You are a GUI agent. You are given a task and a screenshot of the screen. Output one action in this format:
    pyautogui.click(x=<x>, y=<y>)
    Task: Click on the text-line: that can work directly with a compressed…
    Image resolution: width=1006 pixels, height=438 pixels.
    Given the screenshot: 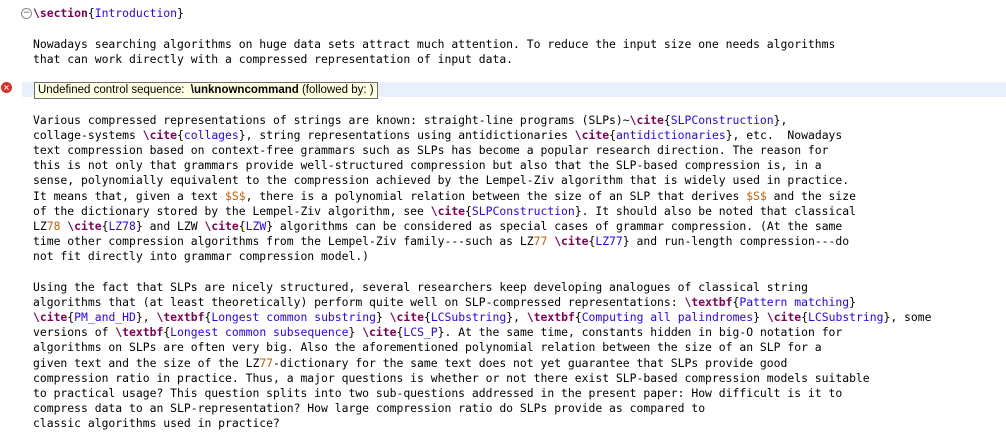 What is the action you would take?
    pyautogui.click(x=273, y=59)
    